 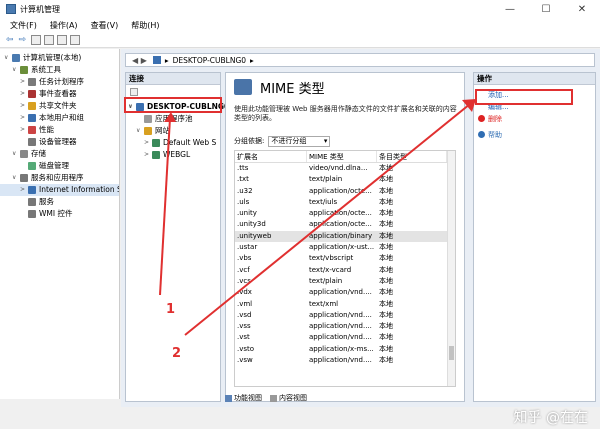 What do you see at coordinates (170, 117) in the screenshot?
I see `arrow-1-head` at bounding box center [170, 117].